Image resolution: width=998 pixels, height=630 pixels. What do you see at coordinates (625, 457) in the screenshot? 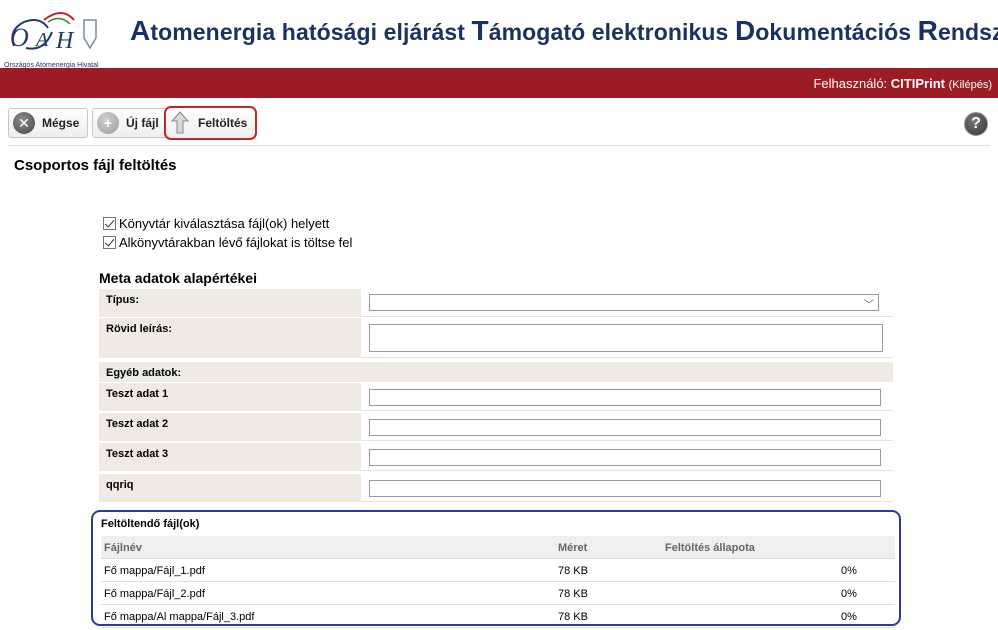
I see `test-data-3-input` at bounding box center [625, 457].